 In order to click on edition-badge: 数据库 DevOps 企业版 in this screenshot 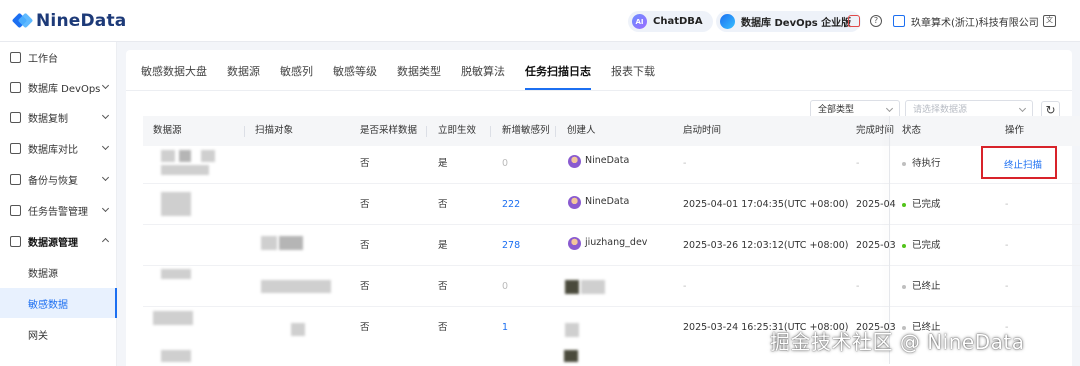, I will do `click(789, 21)`.